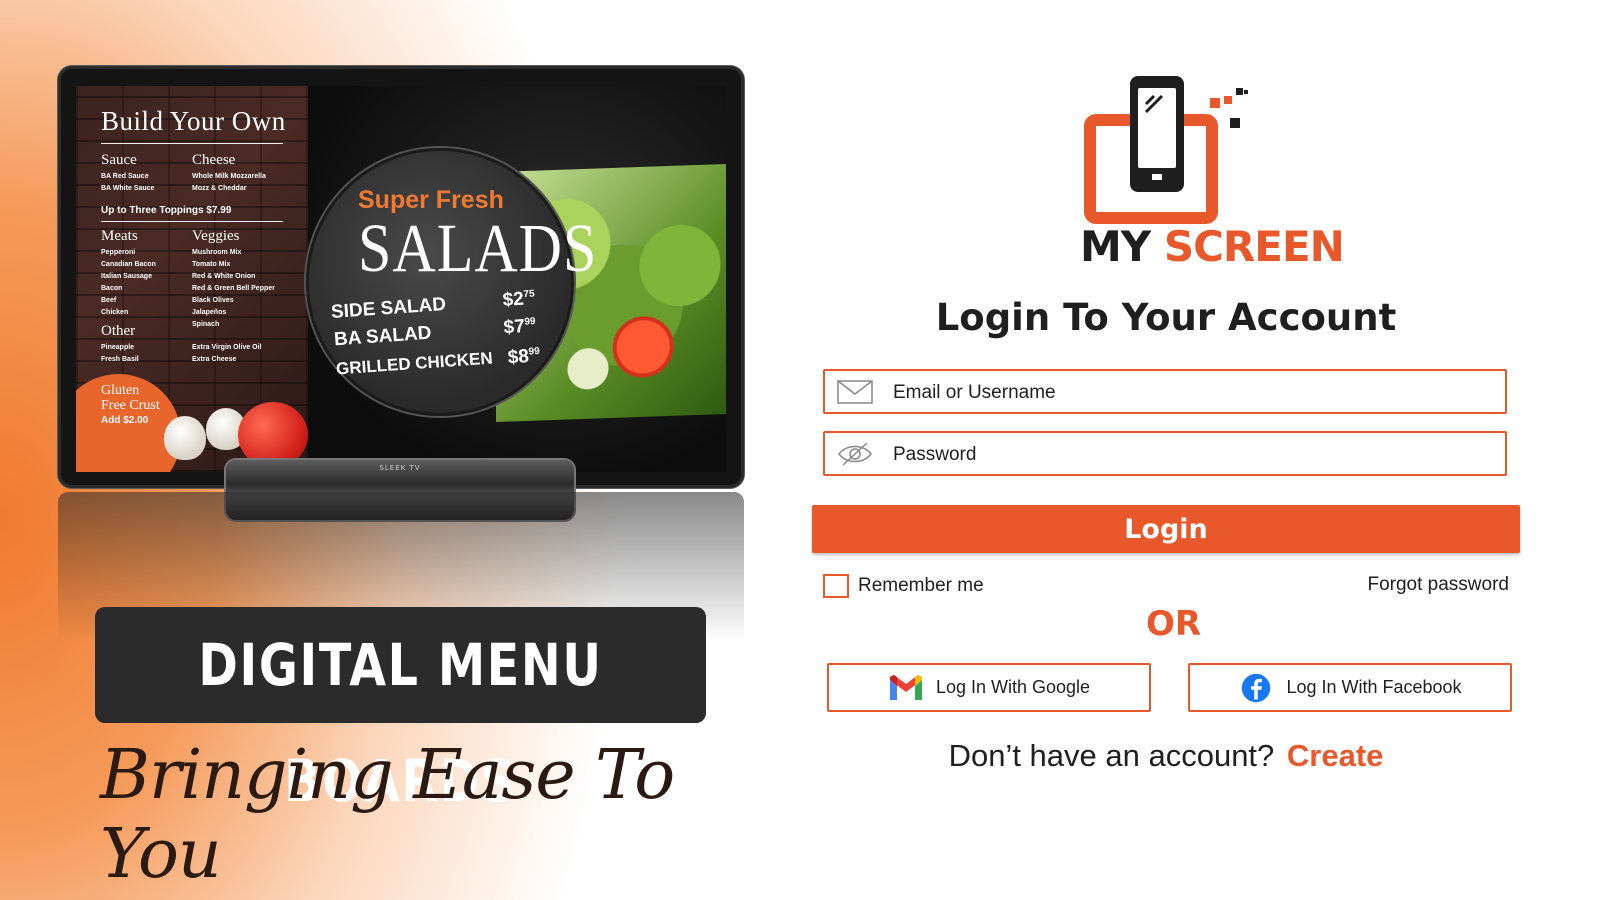 The image size is (1600, 900). Describe the element at coordinates (514, 327) in the screenshot. I see `price-dollars: $7` at that location.